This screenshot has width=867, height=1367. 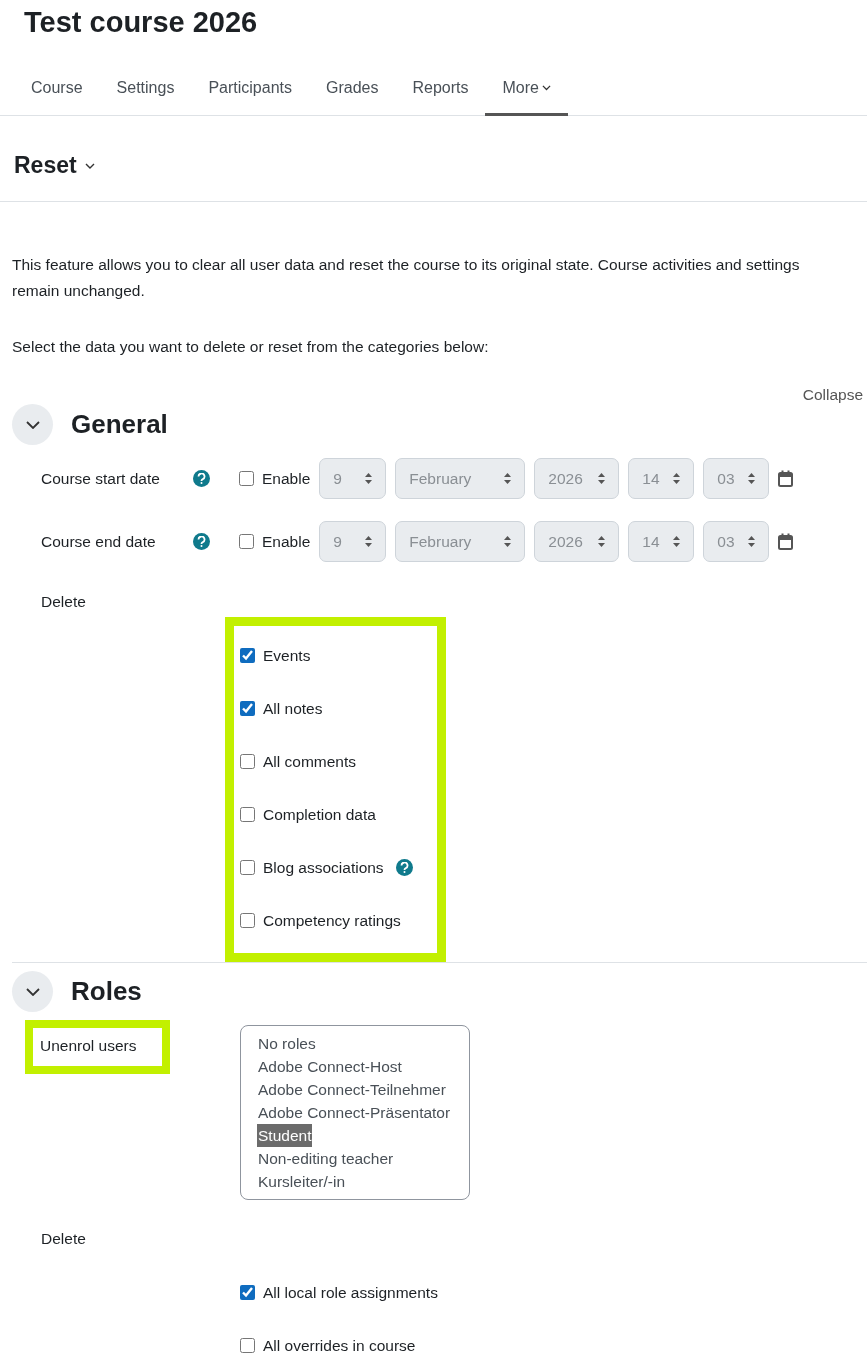 What do you see at coordinates (285, 1135) in the screenshot?
I see `role-option: Student` at bounding box center [285, 1135].